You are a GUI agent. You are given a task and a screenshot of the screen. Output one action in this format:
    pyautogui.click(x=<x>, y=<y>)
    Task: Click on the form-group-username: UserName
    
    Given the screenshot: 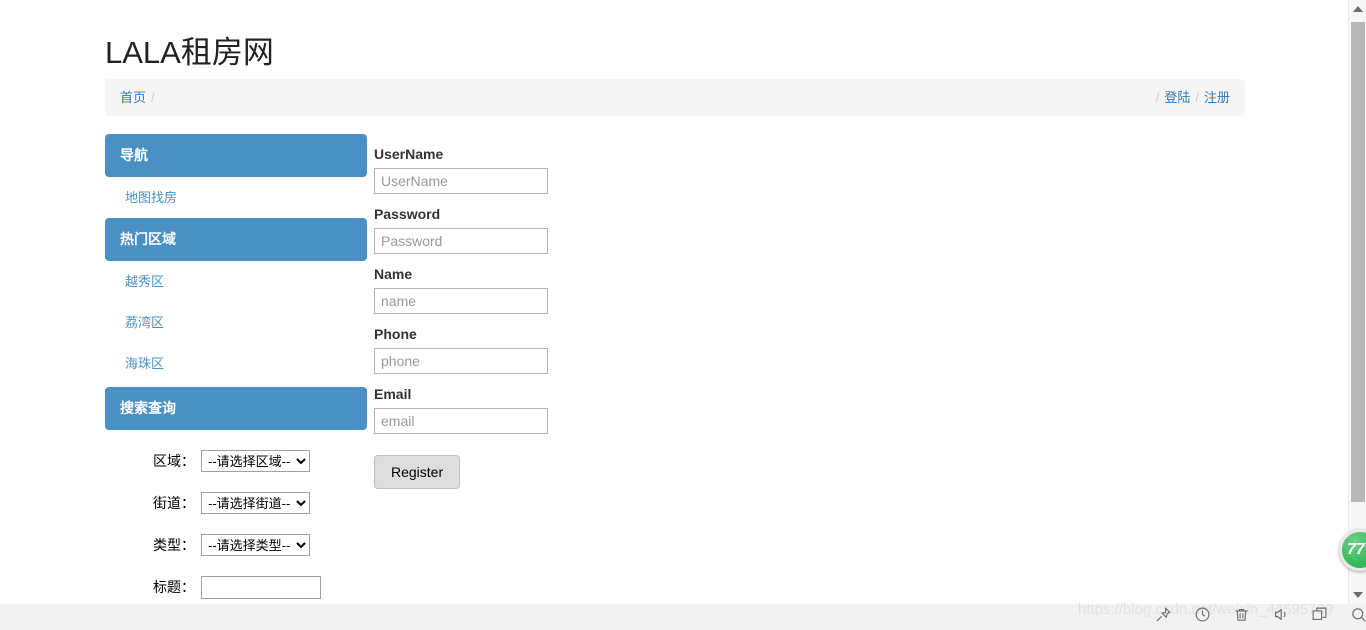 What is the action you would take?
    pyautogui.click(x=524, y=169)
    